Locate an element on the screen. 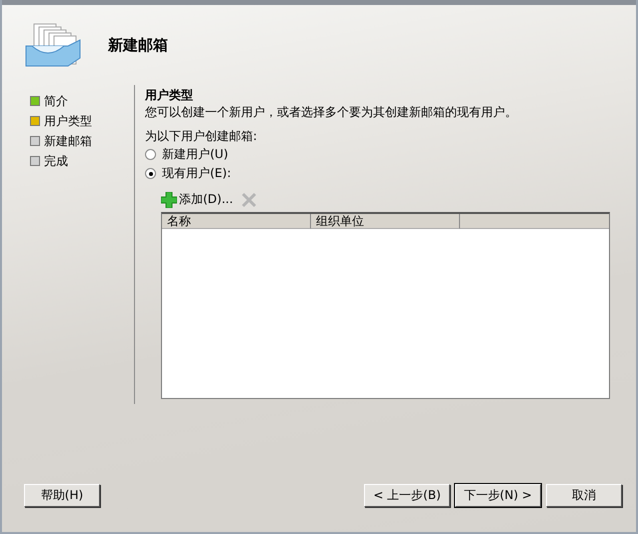 The width and height of the screenshot is (638, 534). radio-option: 新建用户(U) is located at coordinates (377, 154).